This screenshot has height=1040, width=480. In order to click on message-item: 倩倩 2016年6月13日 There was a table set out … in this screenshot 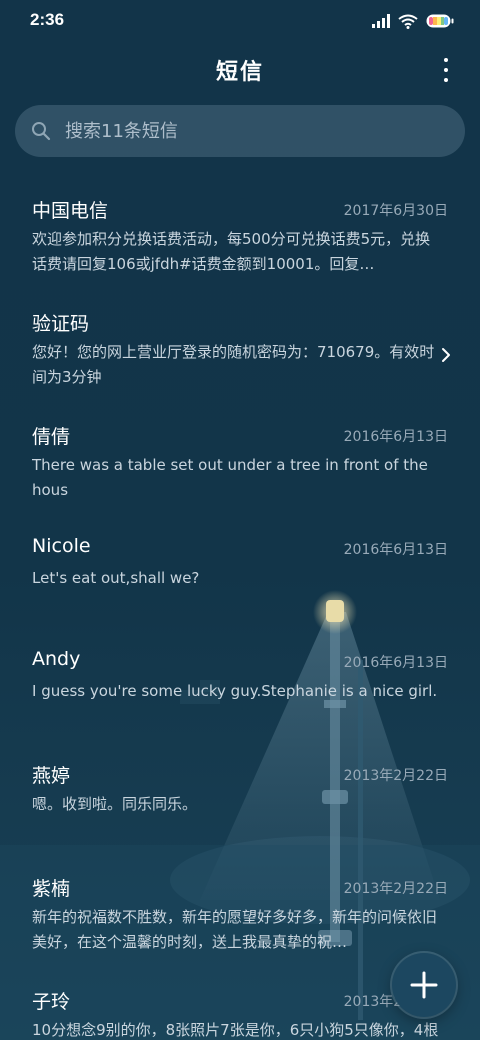, I will do `click(240, 460)`.